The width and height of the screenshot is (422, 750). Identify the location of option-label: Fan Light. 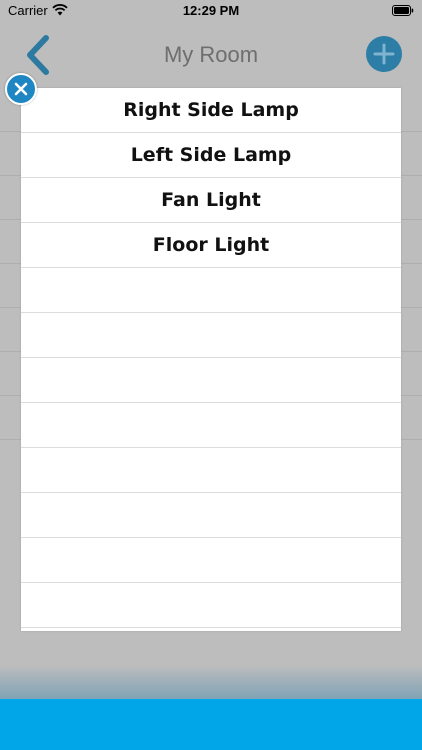
(211, 200).